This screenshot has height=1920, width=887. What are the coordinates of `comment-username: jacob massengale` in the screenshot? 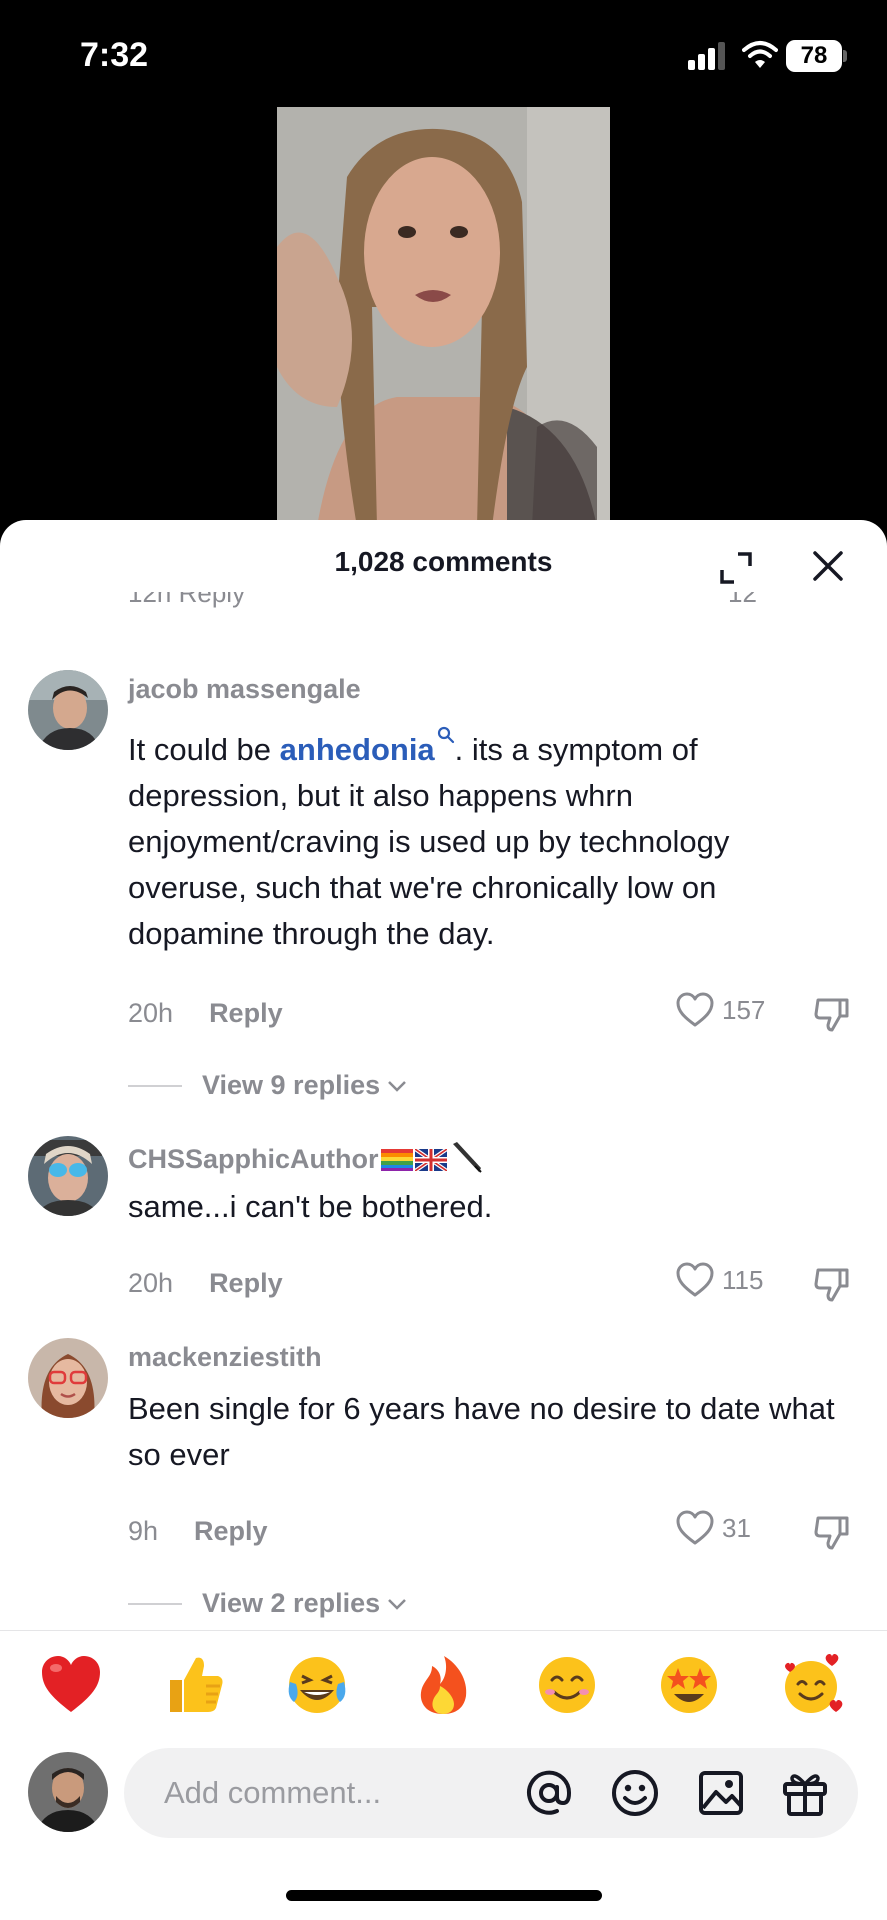 It's located at (244, 689).